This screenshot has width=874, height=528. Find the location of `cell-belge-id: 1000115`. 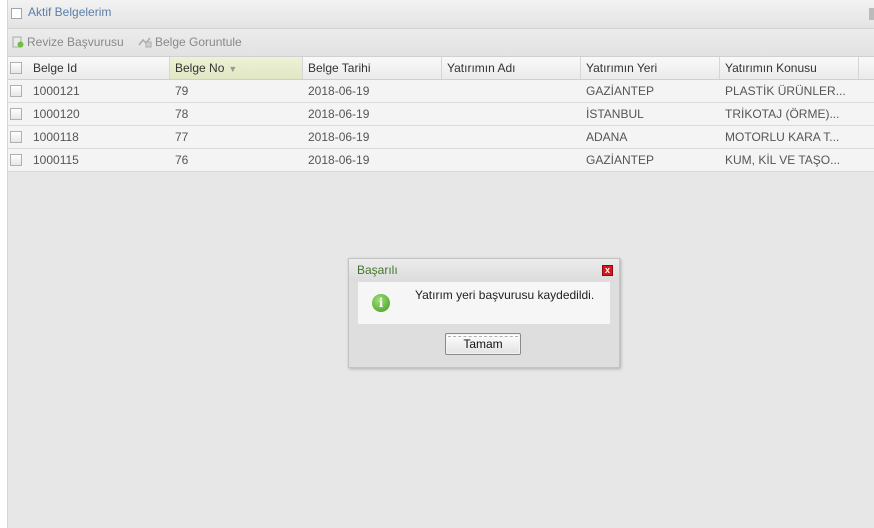

cell-belge-id: 1000115 is located at coordinates (56, 160).